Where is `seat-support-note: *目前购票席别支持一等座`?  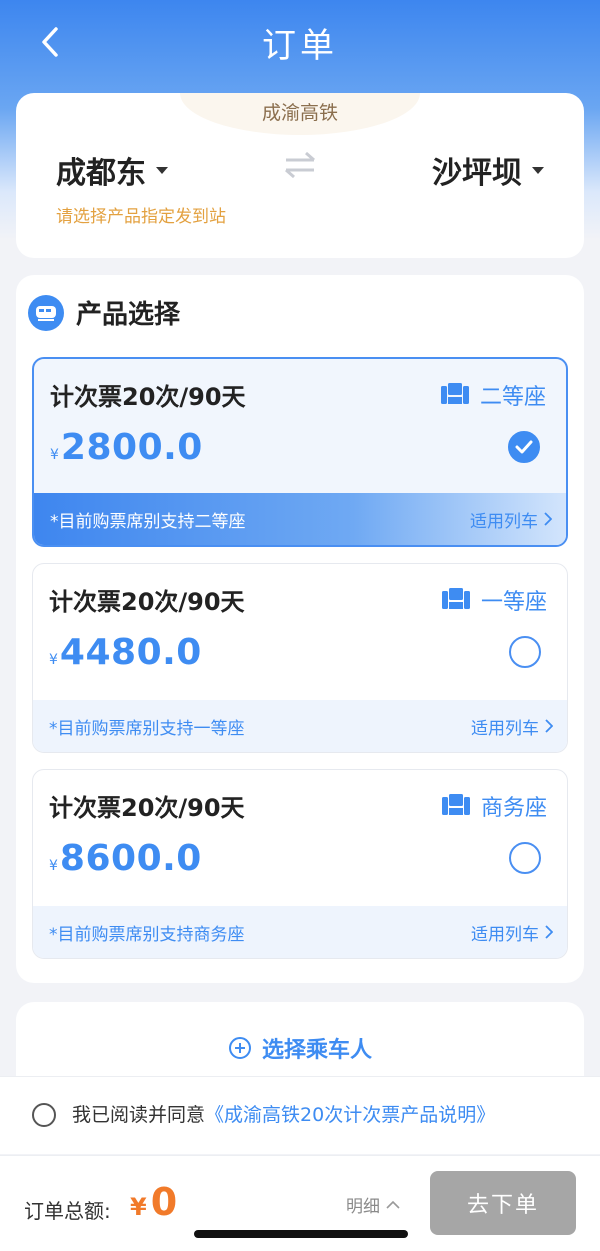
seat-support-note: *目前购票席别支持一等座 is located at coordinates (147, 728).